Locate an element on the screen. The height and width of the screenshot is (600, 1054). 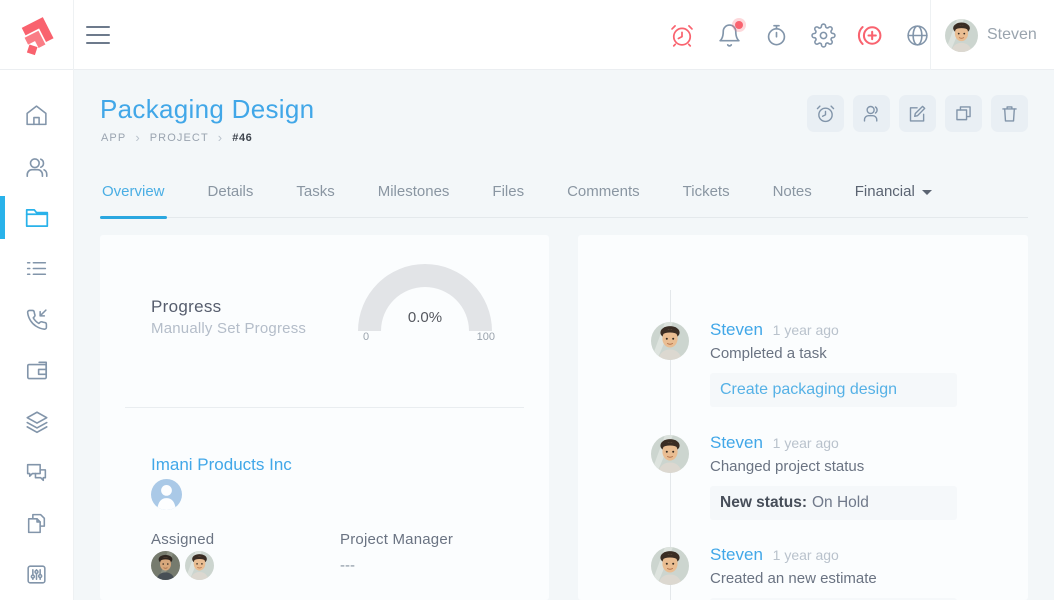
duplicate-button is located at coordinates (963, 113).